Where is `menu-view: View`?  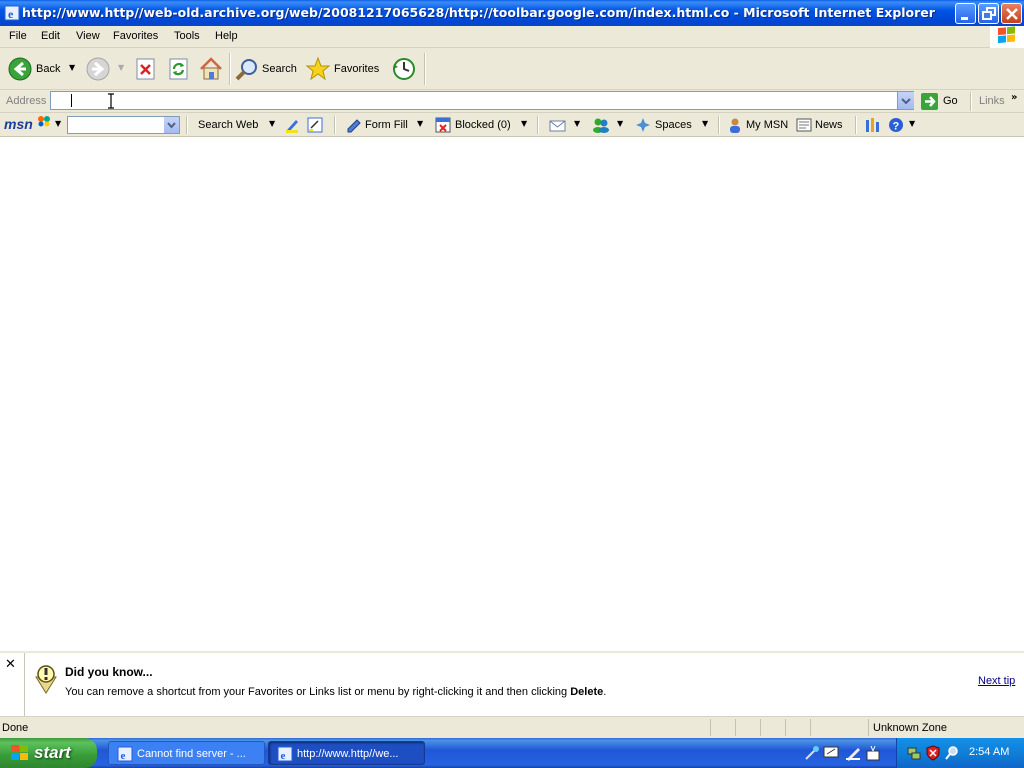 menu-view: View is located at coordinates (88, 36).